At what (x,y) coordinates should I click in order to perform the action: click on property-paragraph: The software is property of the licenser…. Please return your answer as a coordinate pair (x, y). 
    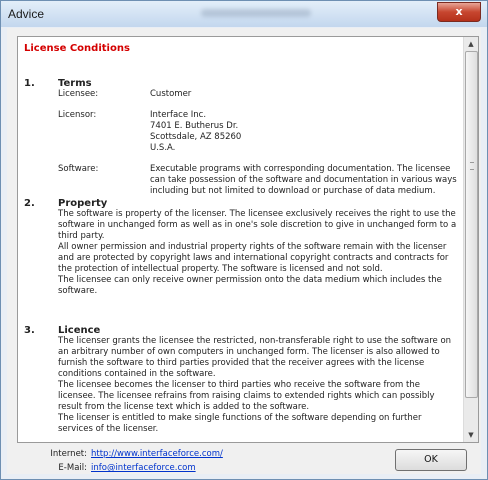
    Looking at the image, I should click on (257, 225).